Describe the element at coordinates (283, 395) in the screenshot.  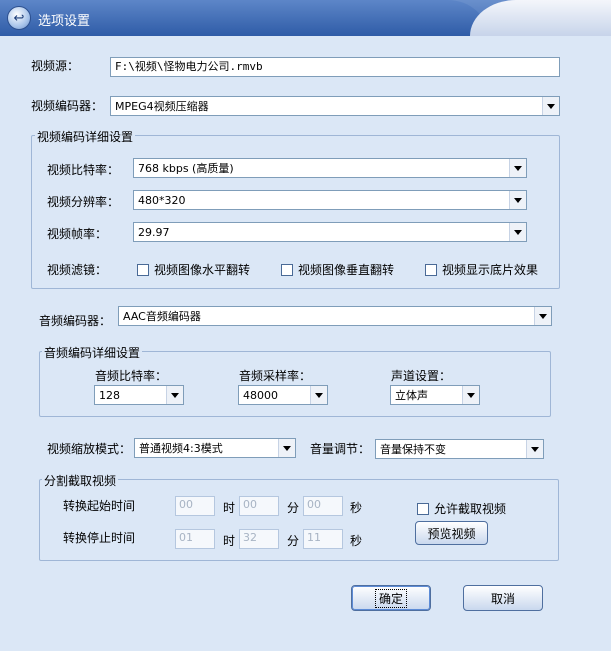
I see `audio-samplerate-select: 48000` at that location.